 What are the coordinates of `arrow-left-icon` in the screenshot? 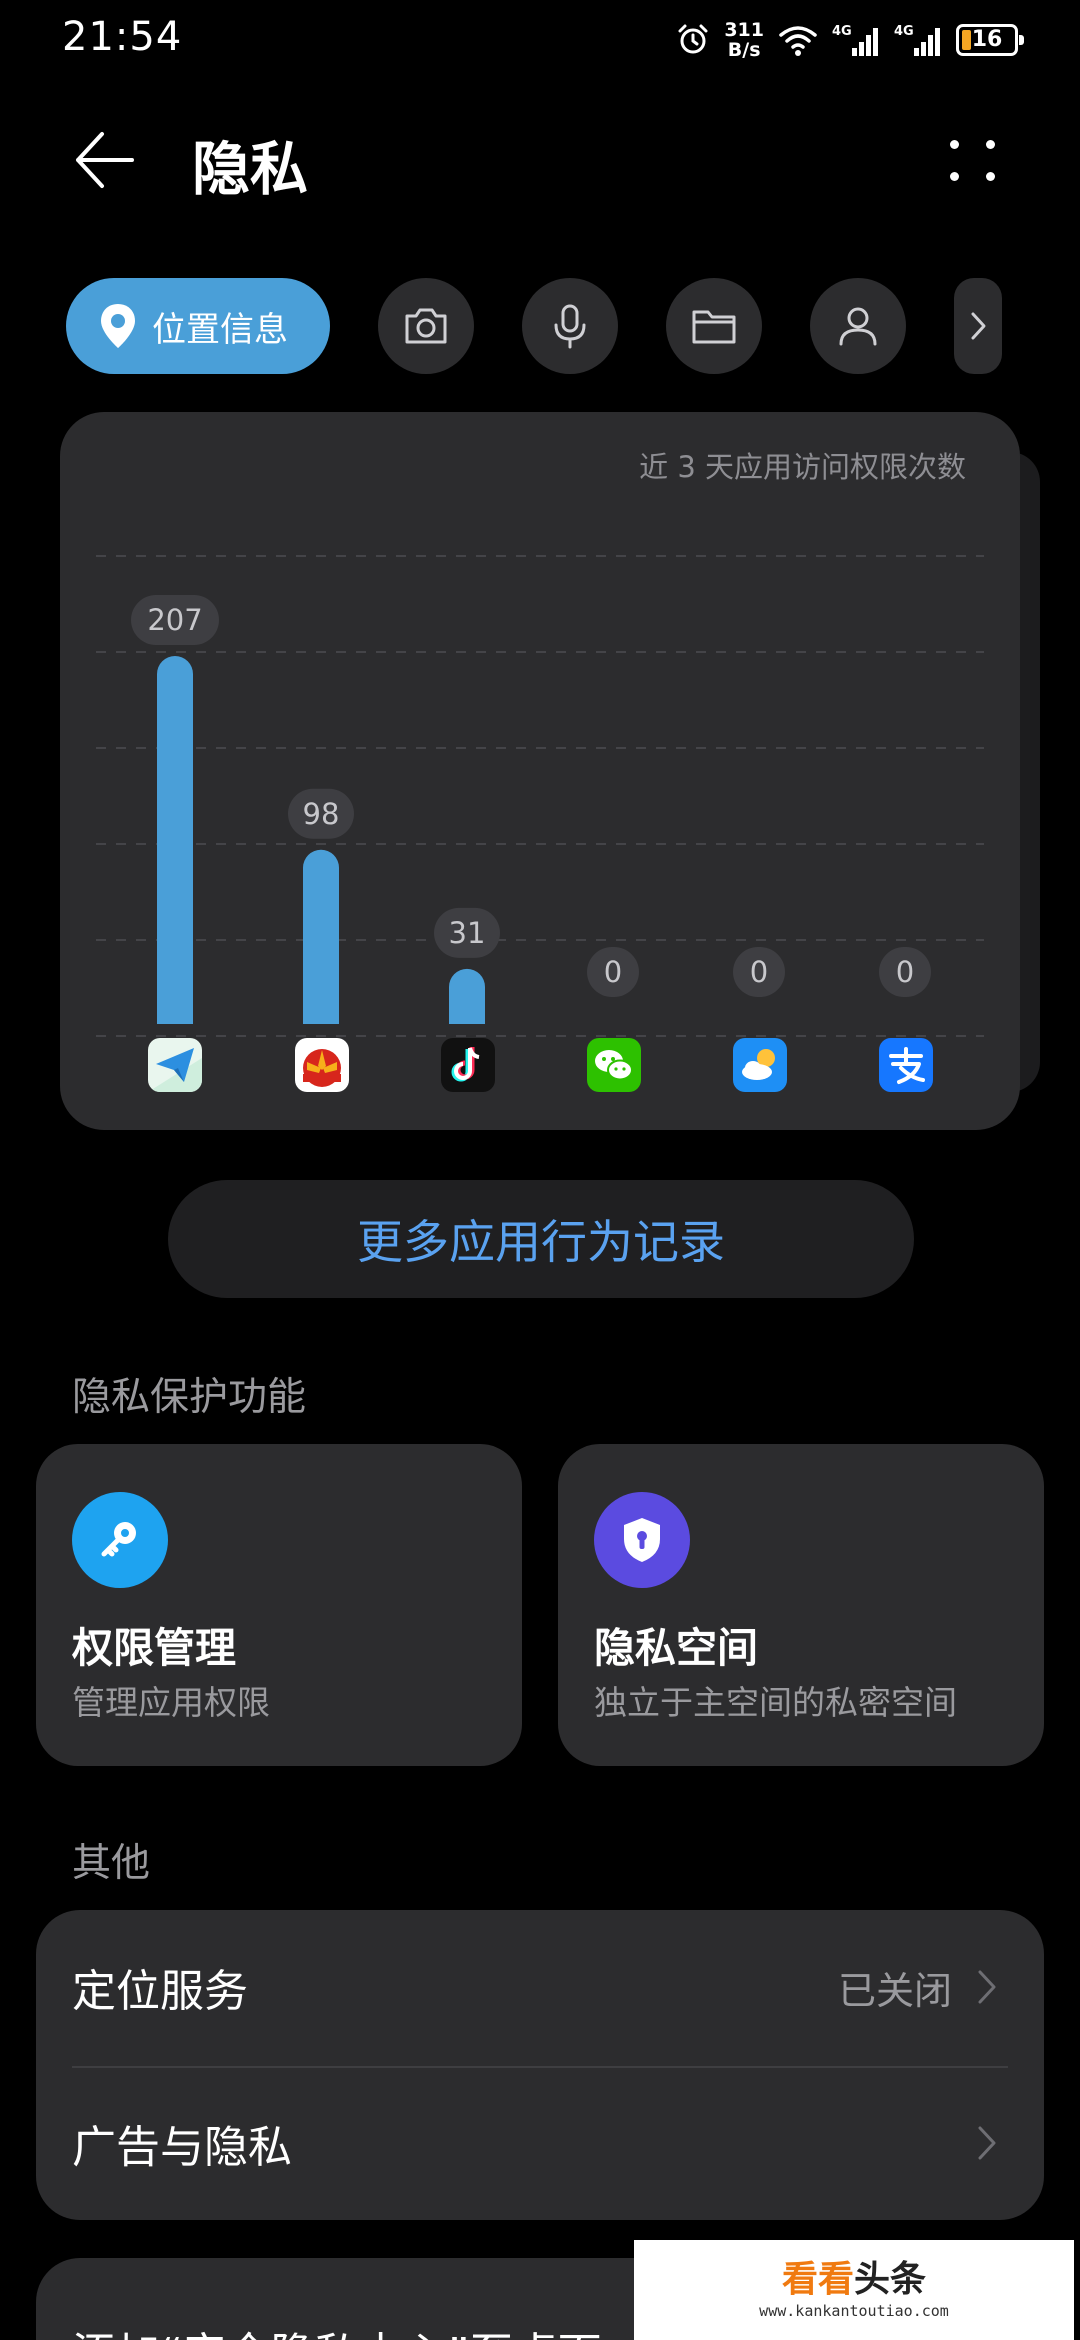 It's located at (105, 160).